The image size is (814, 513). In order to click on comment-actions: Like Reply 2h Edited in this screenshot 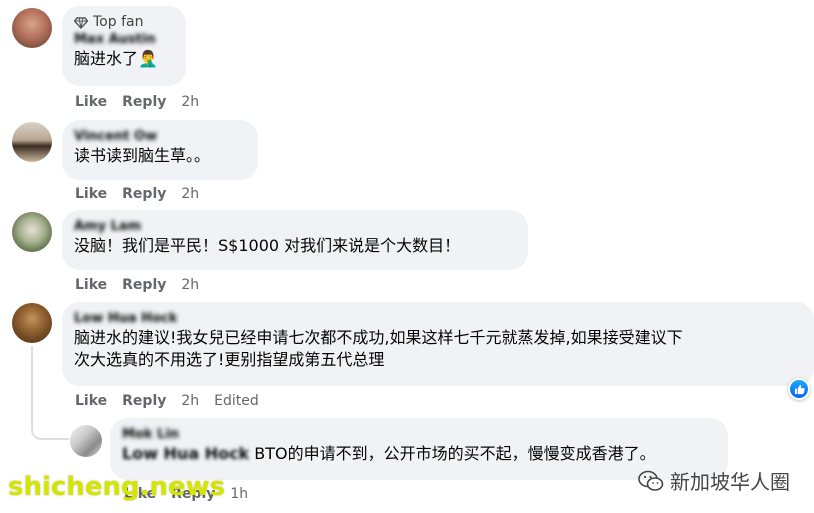, I will do `click(167, 401)`.